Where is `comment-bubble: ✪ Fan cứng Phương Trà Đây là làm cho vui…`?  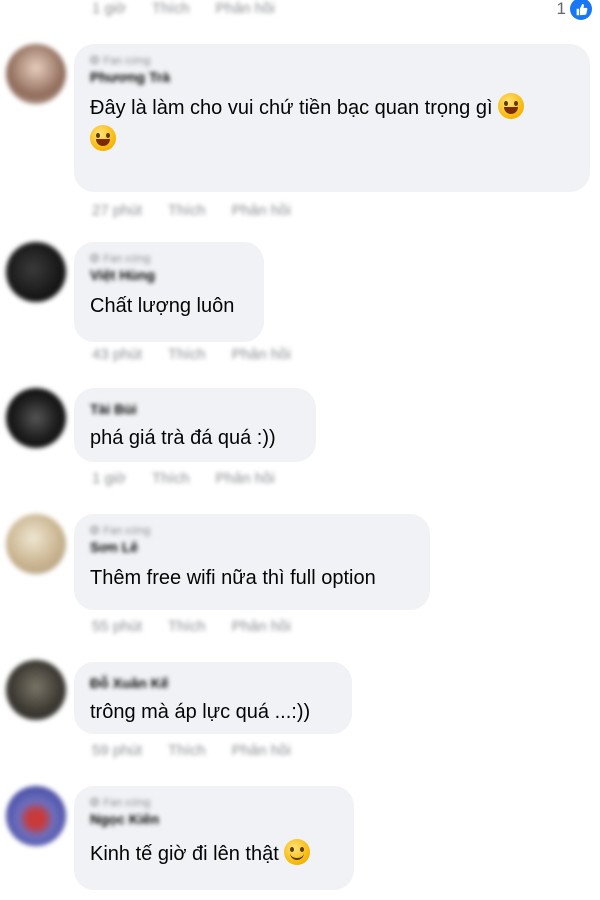
comment-bubble: ✪ Fan cứng Phương Trà Đây là làm cho vui… is located at coordinates (332, 118).